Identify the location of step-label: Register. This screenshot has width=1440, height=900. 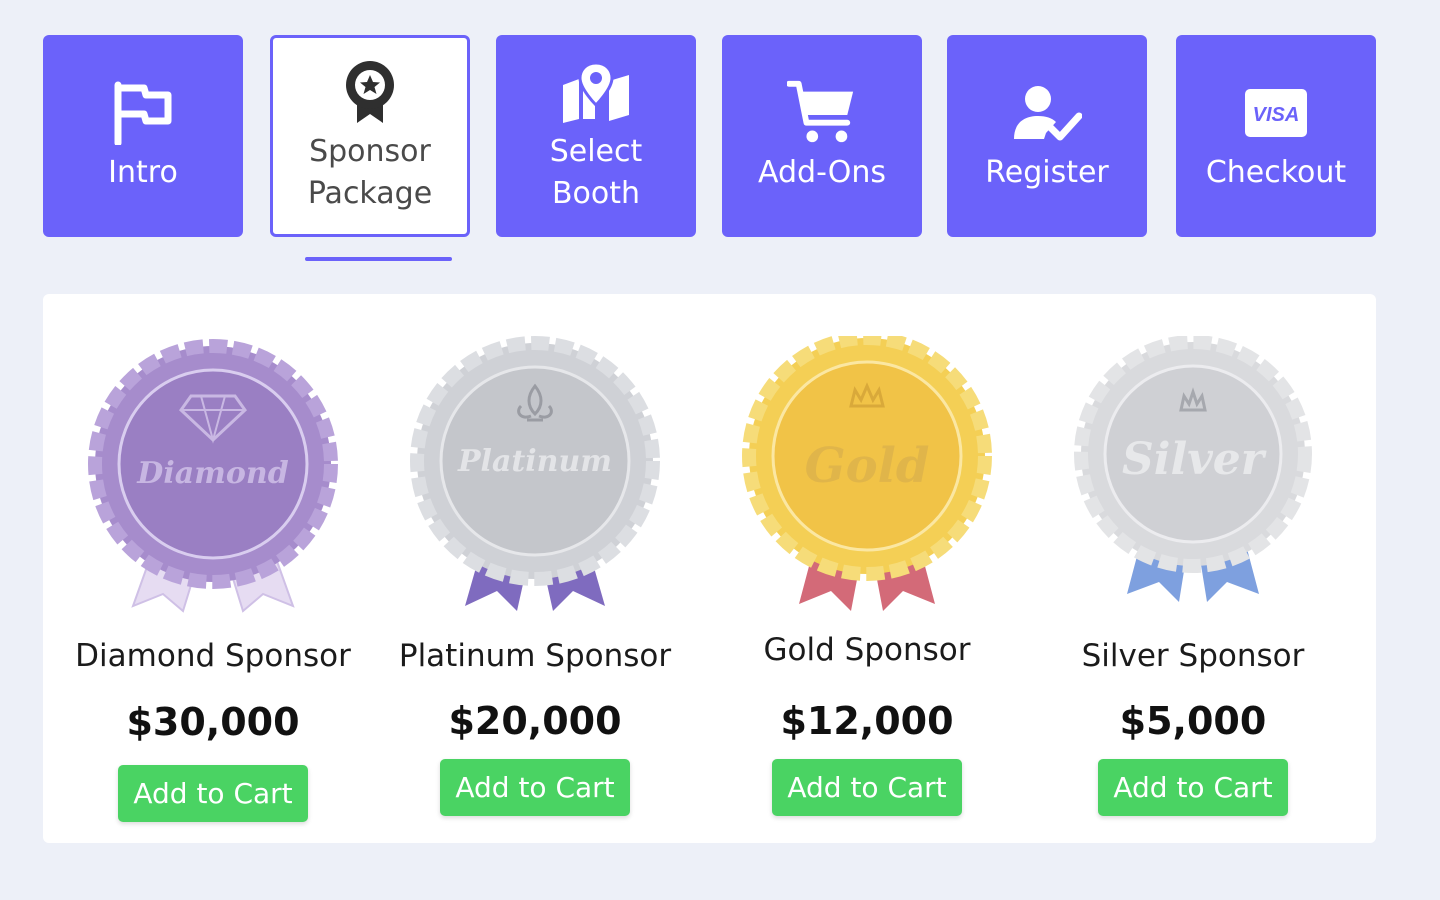
(1047, 172).